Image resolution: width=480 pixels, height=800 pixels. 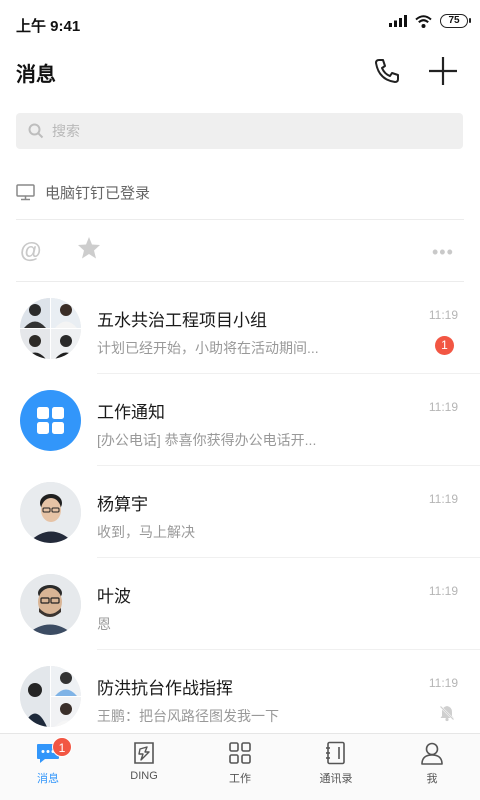 I want to click on status-time: 上午 9:41, so click(x=48, y=26).